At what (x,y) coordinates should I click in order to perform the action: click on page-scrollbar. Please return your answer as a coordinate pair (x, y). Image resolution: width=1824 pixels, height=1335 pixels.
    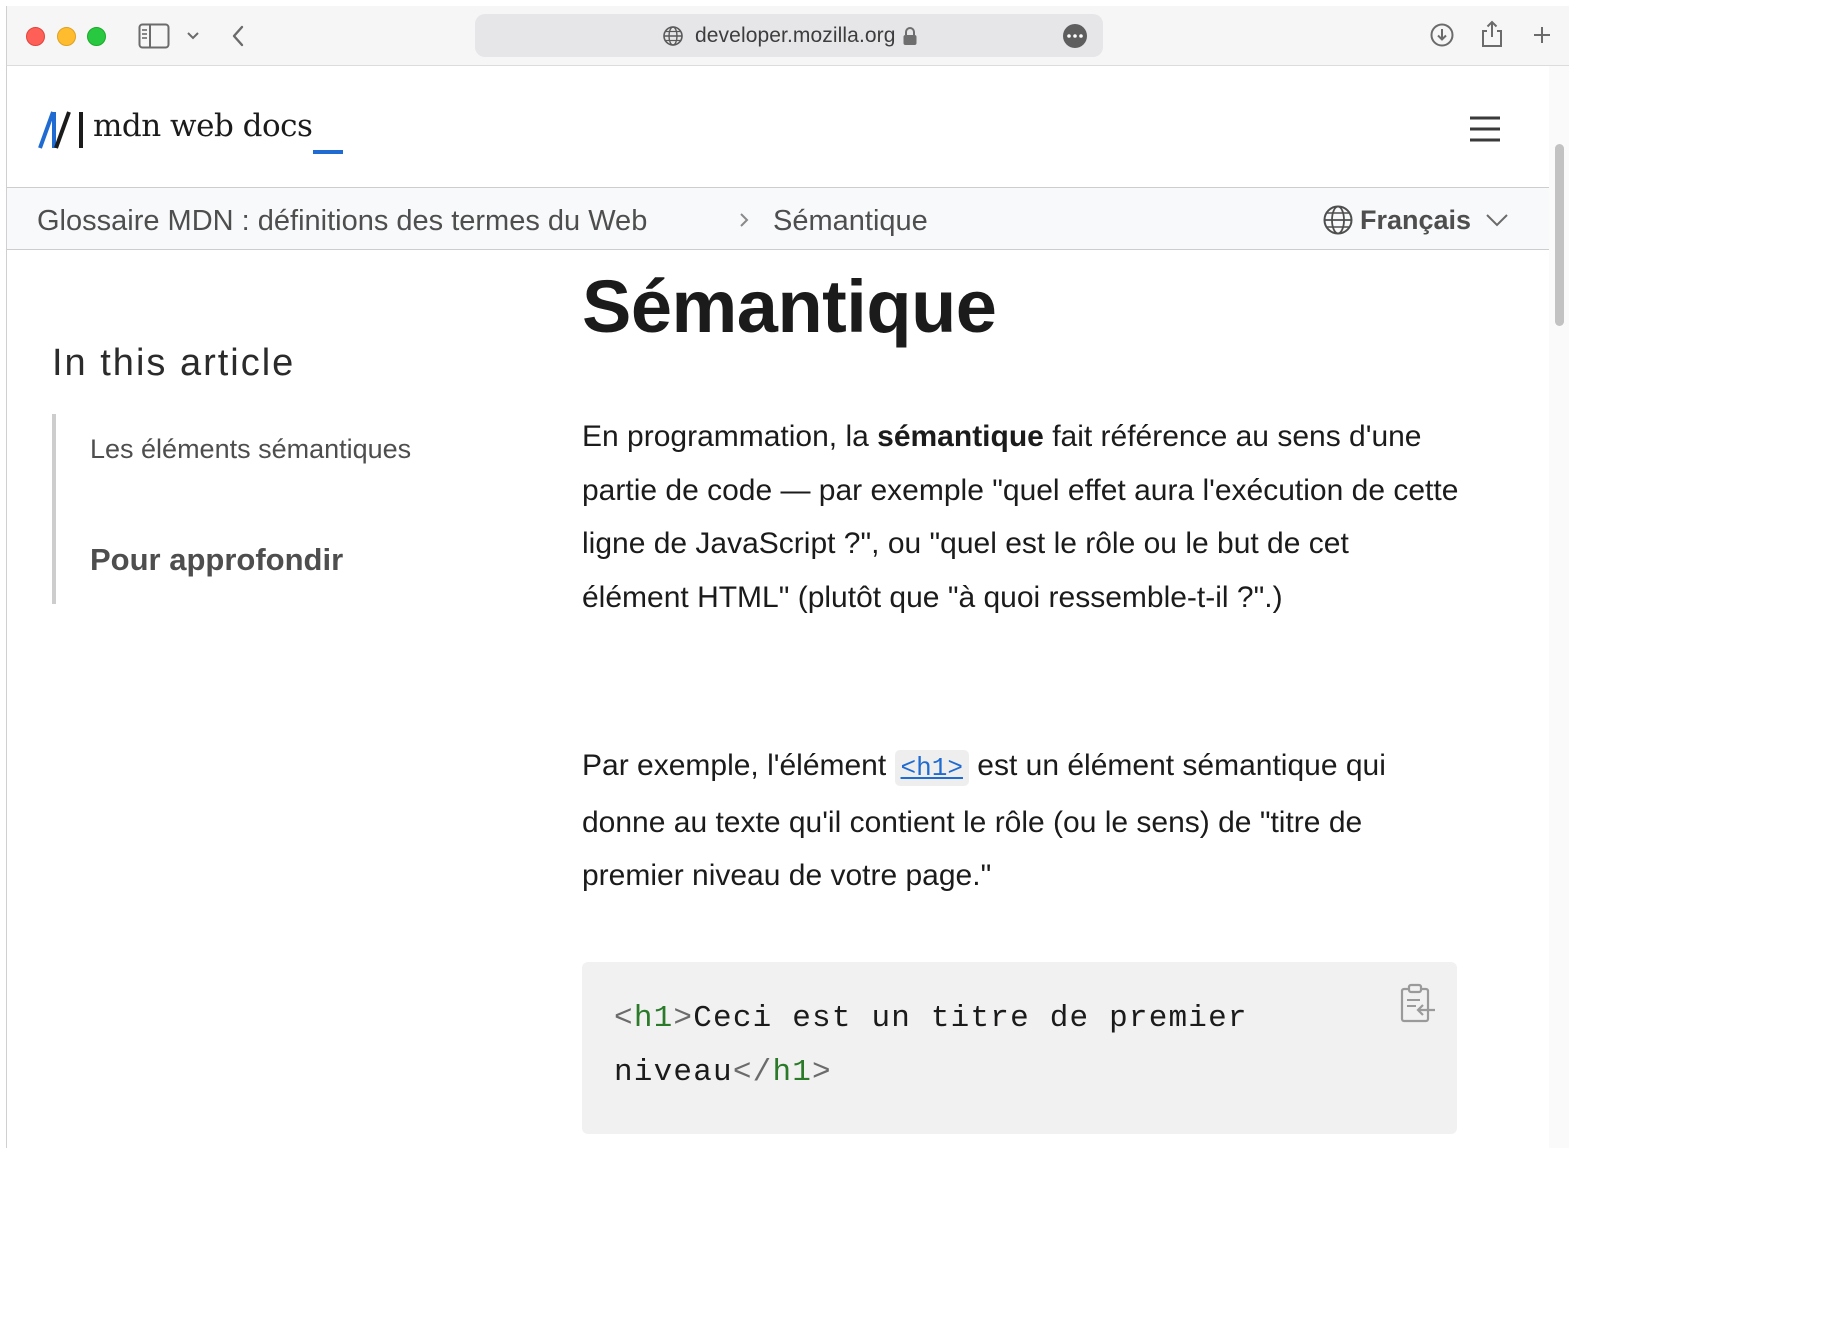
    Looking at the image, I should click on (1559, 607).